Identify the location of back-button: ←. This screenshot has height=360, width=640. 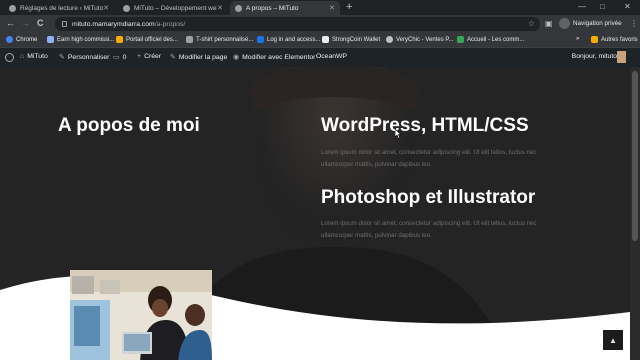
(10, 23).